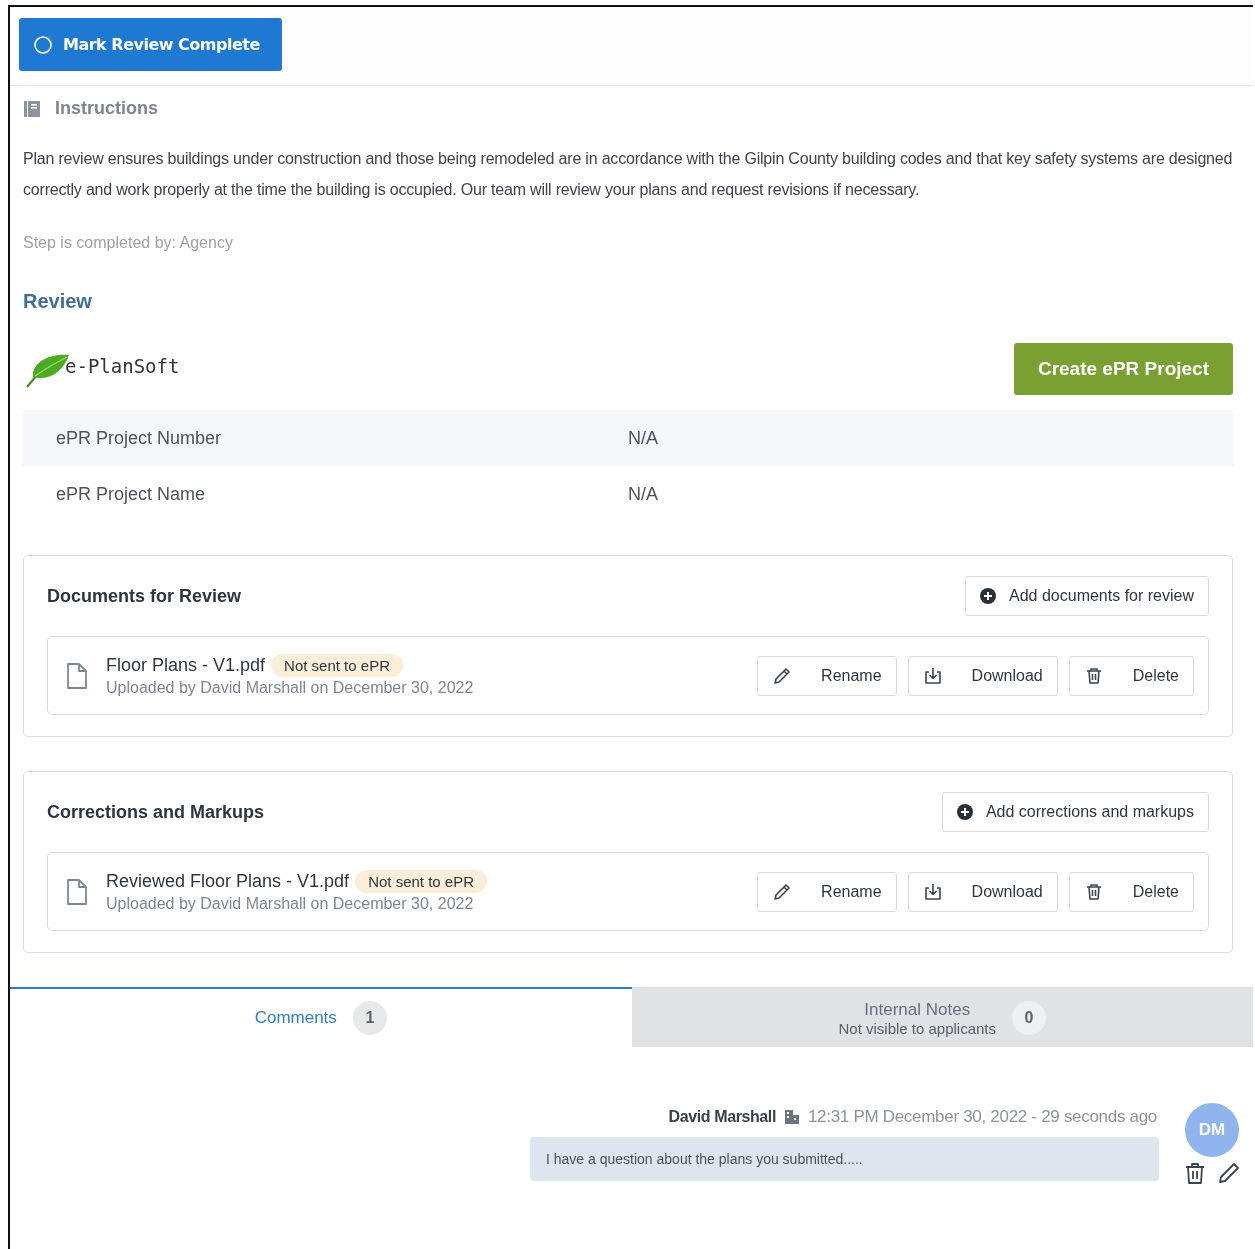 This screenshot has width=1255, height=1249. What do you see at coordinates (144, 596) in the screenshot?
I see `section-title: Documents for Review` at bounding box center [144, 596].